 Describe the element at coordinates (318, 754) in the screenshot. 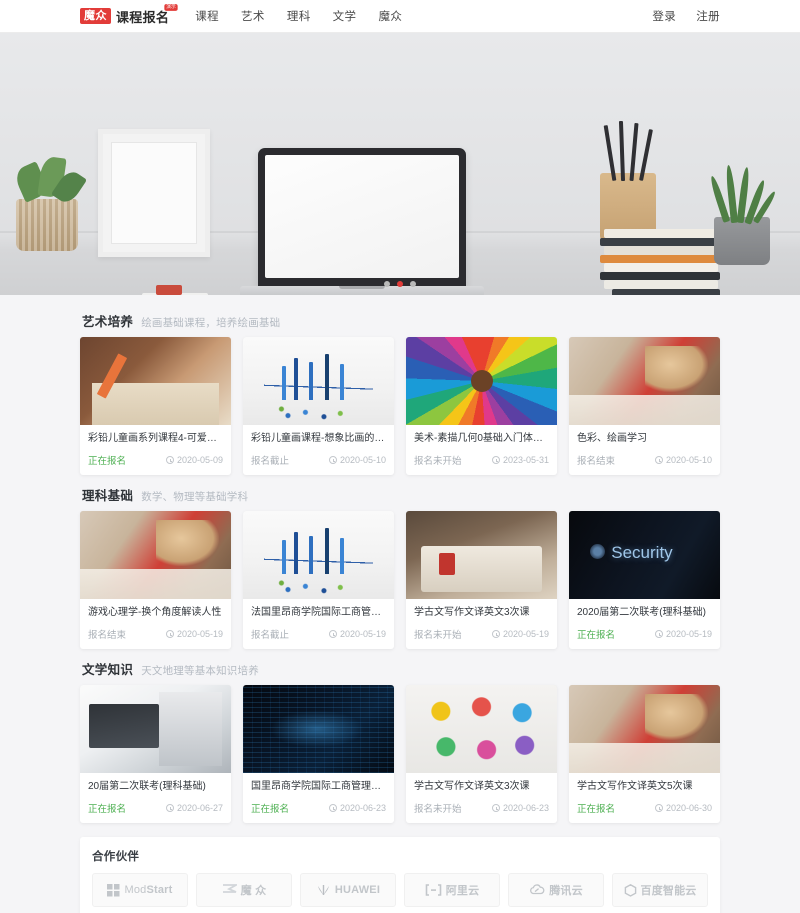

I see `course-card: 国里昂商学院国际工商管理本科招生项... 正在报名 2020-06-23` at that location.